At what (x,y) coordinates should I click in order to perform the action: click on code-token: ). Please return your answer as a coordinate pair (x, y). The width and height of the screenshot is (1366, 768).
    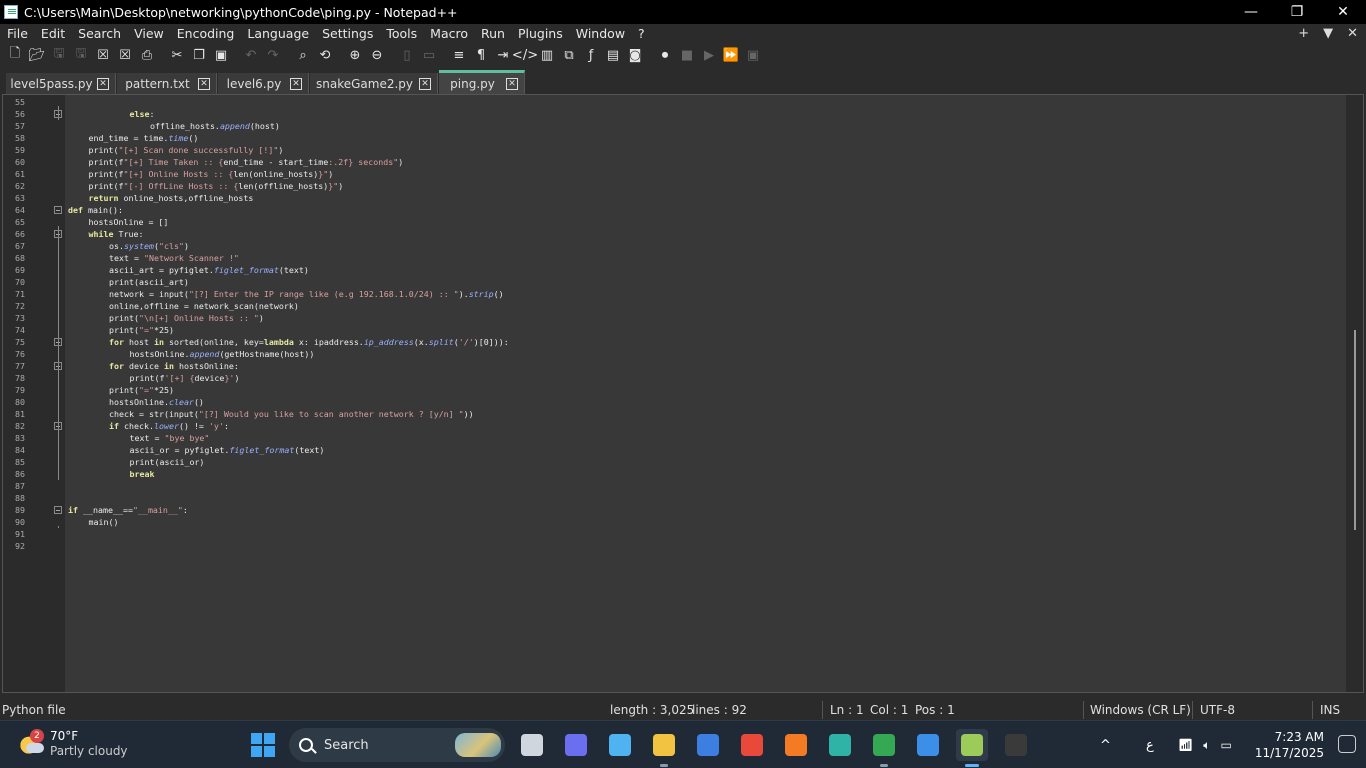
    Looking at the image, I should click on (401, 162).